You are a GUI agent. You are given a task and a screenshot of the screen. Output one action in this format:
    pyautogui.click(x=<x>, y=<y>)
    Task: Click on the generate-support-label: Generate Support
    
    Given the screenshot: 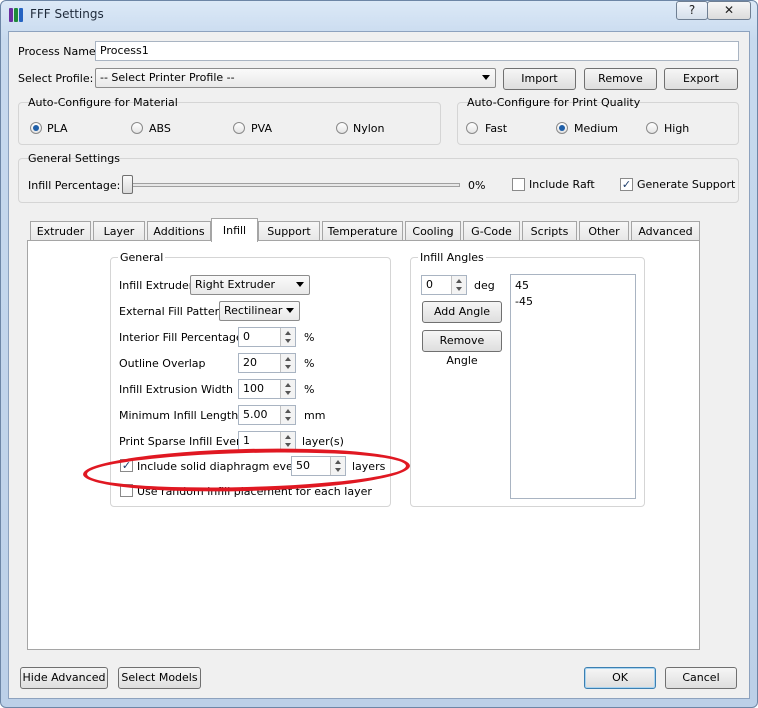 What is the action you would take?
    pyautogui.click(x=686, y=184)
    